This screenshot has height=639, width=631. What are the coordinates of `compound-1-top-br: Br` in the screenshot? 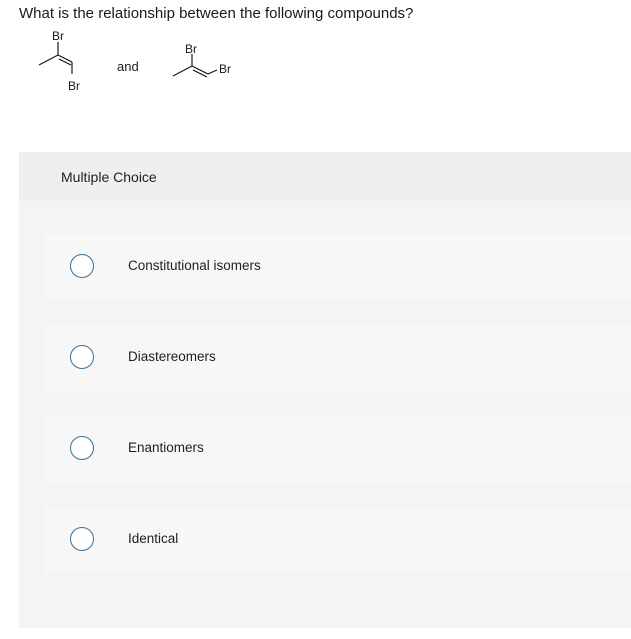 It's located at (58, 36).